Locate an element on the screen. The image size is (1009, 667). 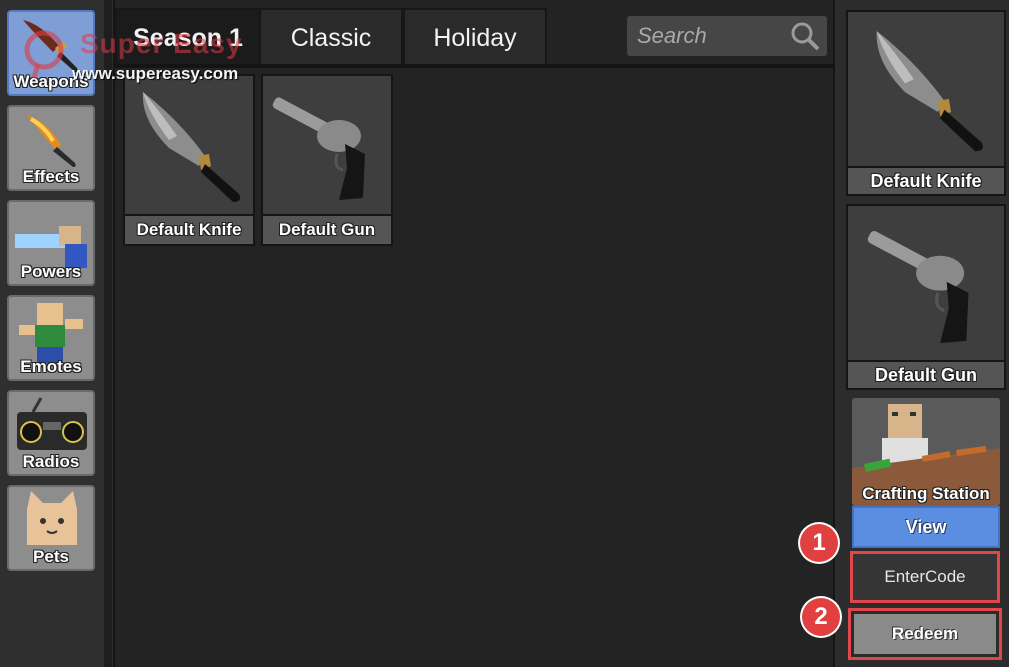
tab-classic: Classic is located at coordinates (331, 37).